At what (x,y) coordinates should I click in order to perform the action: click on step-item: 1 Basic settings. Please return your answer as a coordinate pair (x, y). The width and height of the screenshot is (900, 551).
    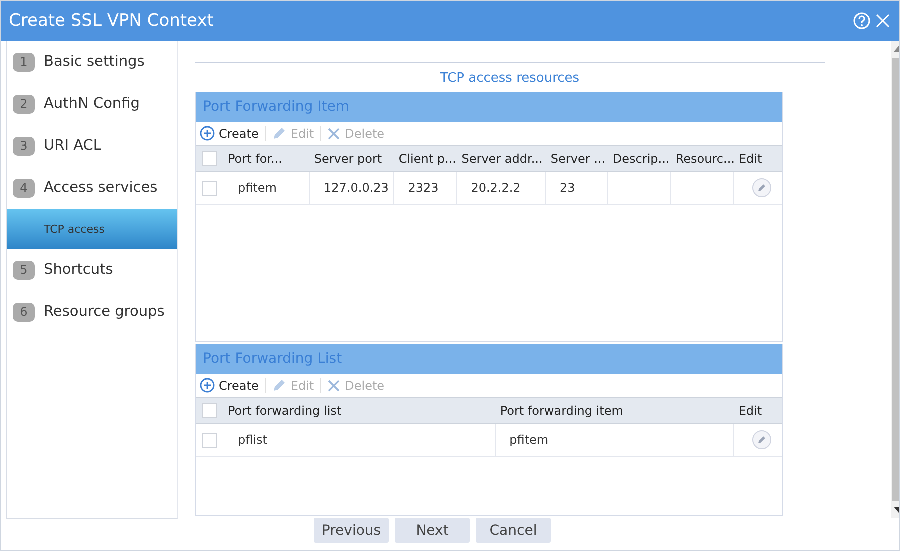
    Looking at the image, I should click on (92, 62).